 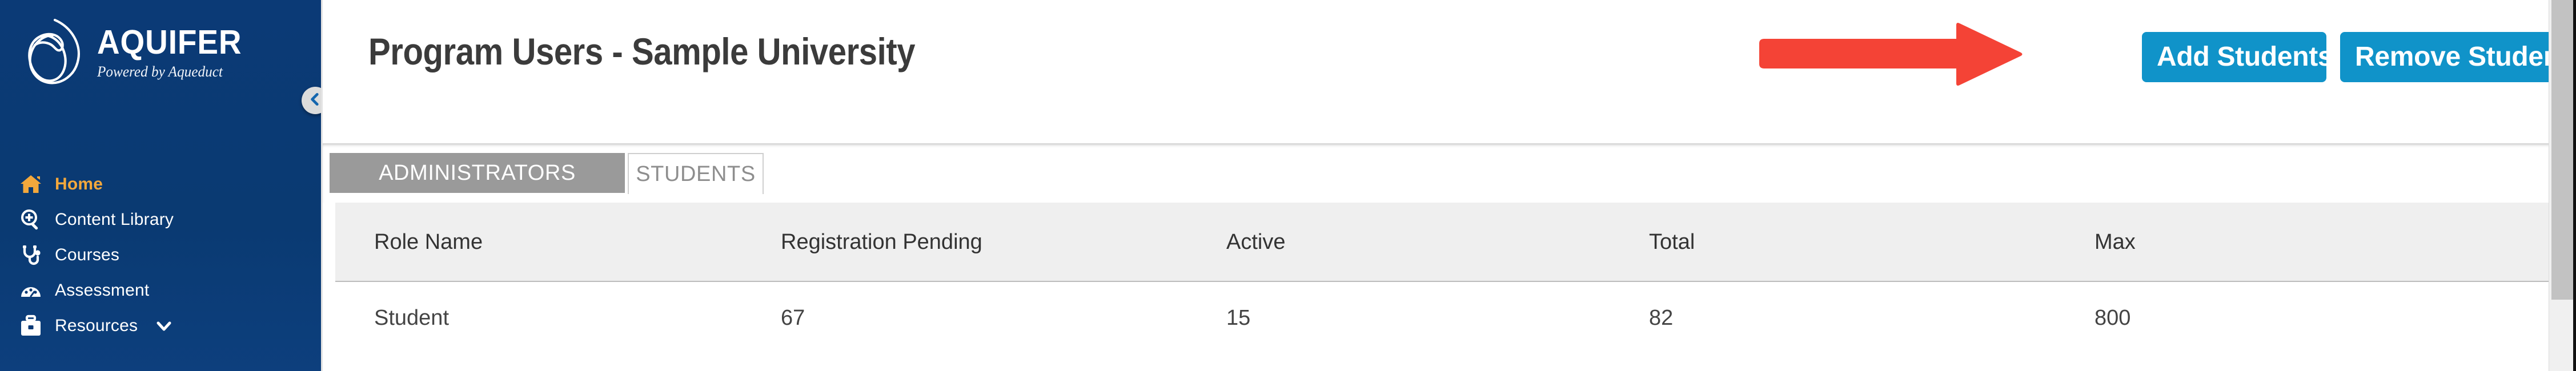 I want to click on tab-bar: ADMINISTRATORS STUDENTS, so click(x=1449, y=173).